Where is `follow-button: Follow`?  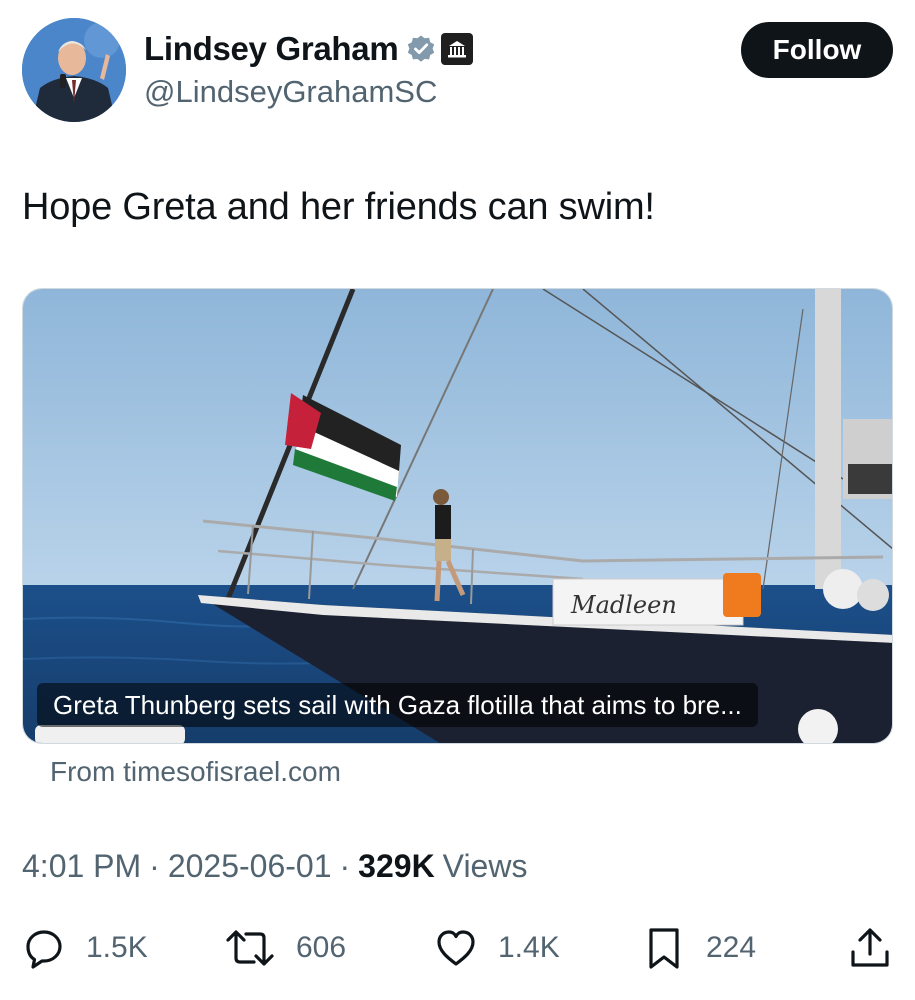 follow-button: Follow is located at coordinates (817, 50).